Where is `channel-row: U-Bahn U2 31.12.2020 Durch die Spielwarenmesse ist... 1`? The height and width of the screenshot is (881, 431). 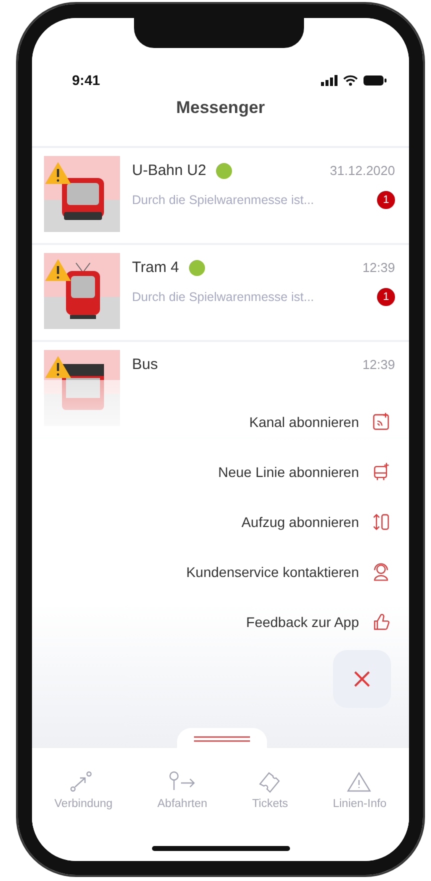 channel-row: U-Bahn U2 31.12.2020 Durch die Spielwarenmesse ist... 1 is located at coordinates (220, 196).